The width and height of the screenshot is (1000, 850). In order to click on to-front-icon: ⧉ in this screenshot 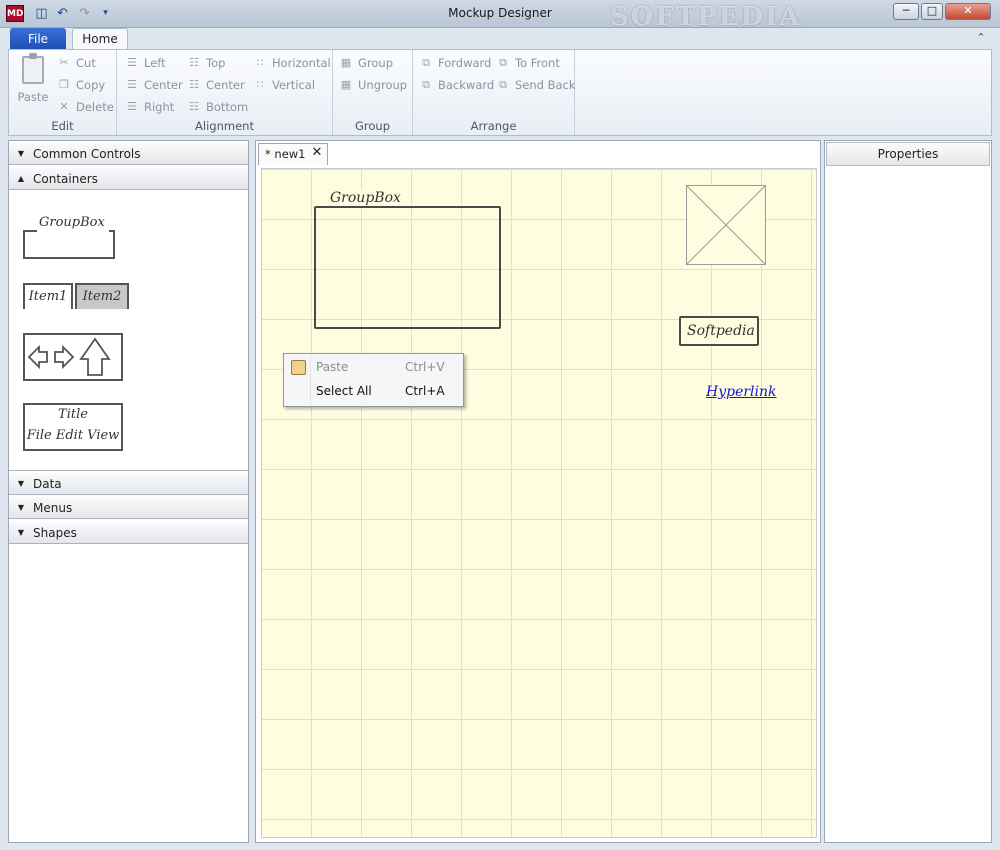, I will do `click(503, 62)`.